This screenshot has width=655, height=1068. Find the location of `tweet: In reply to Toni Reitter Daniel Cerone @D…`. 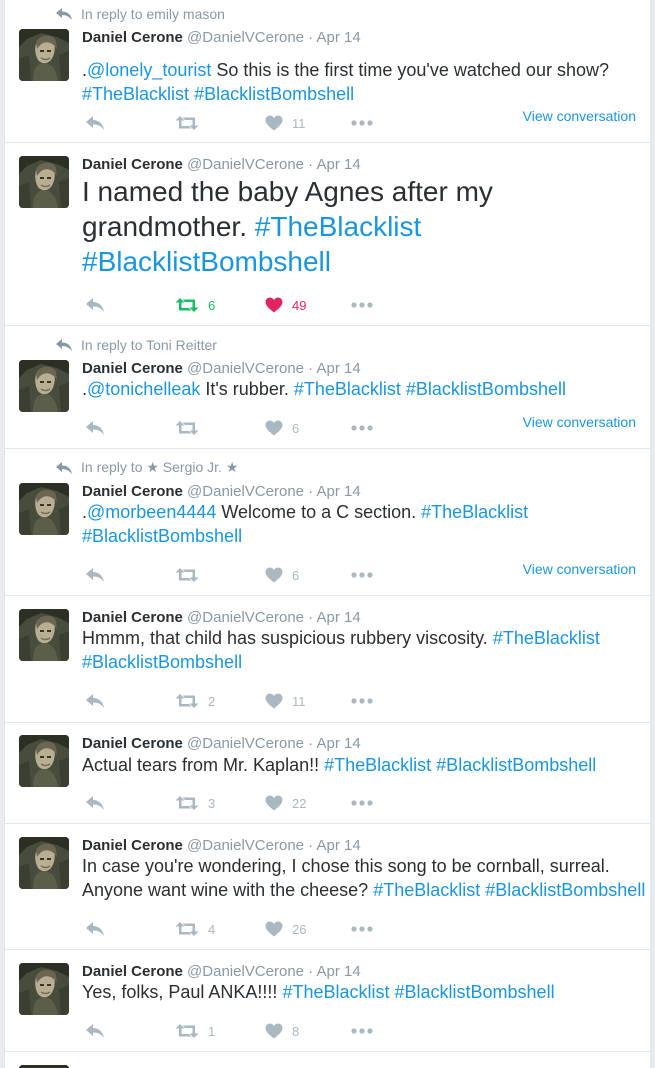

tweet: In reply to Toni Reitter Daniel Cerone @D… is located at coordinates (327, 388).